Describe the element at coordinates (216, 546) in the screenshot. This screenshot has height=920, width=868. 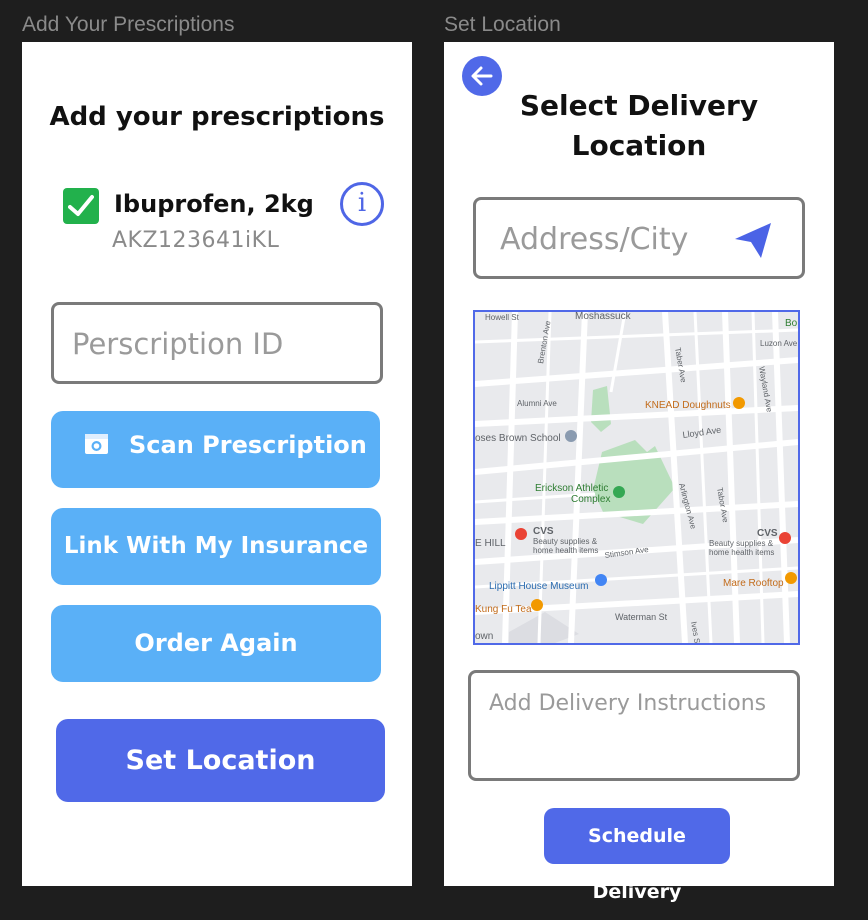
I see `link-insurance-button: Link With My Insurance` at that location.